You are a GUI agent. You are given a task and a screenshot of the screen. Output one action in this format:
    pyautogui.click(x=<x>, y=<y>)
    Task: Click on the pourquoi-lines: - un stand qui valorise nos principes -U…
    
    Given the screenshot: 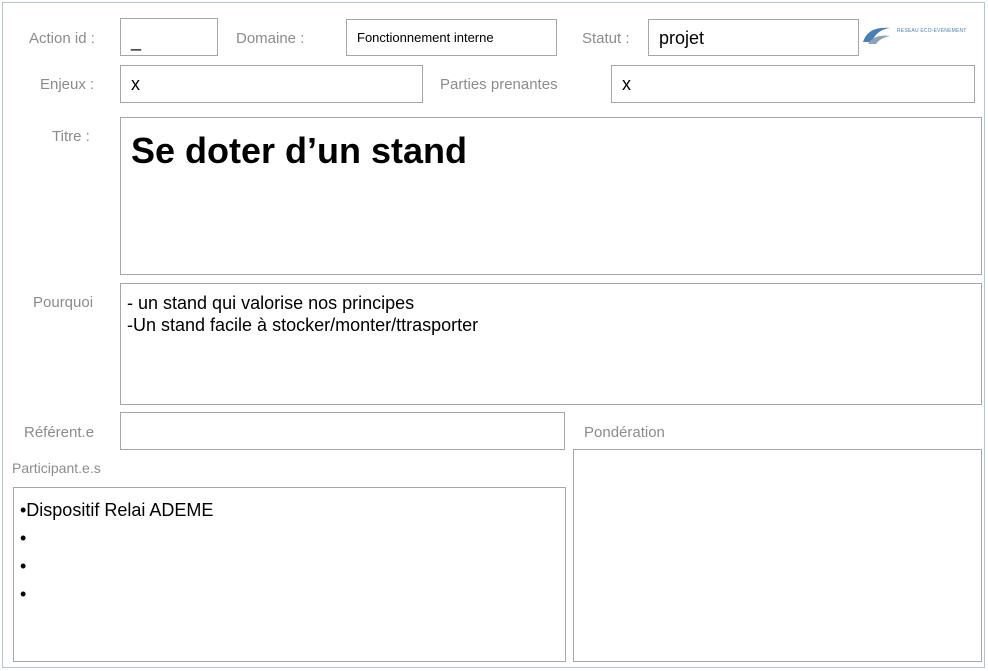 What is the action you would take?
    pyautogui.click(x=302, y=314)
    